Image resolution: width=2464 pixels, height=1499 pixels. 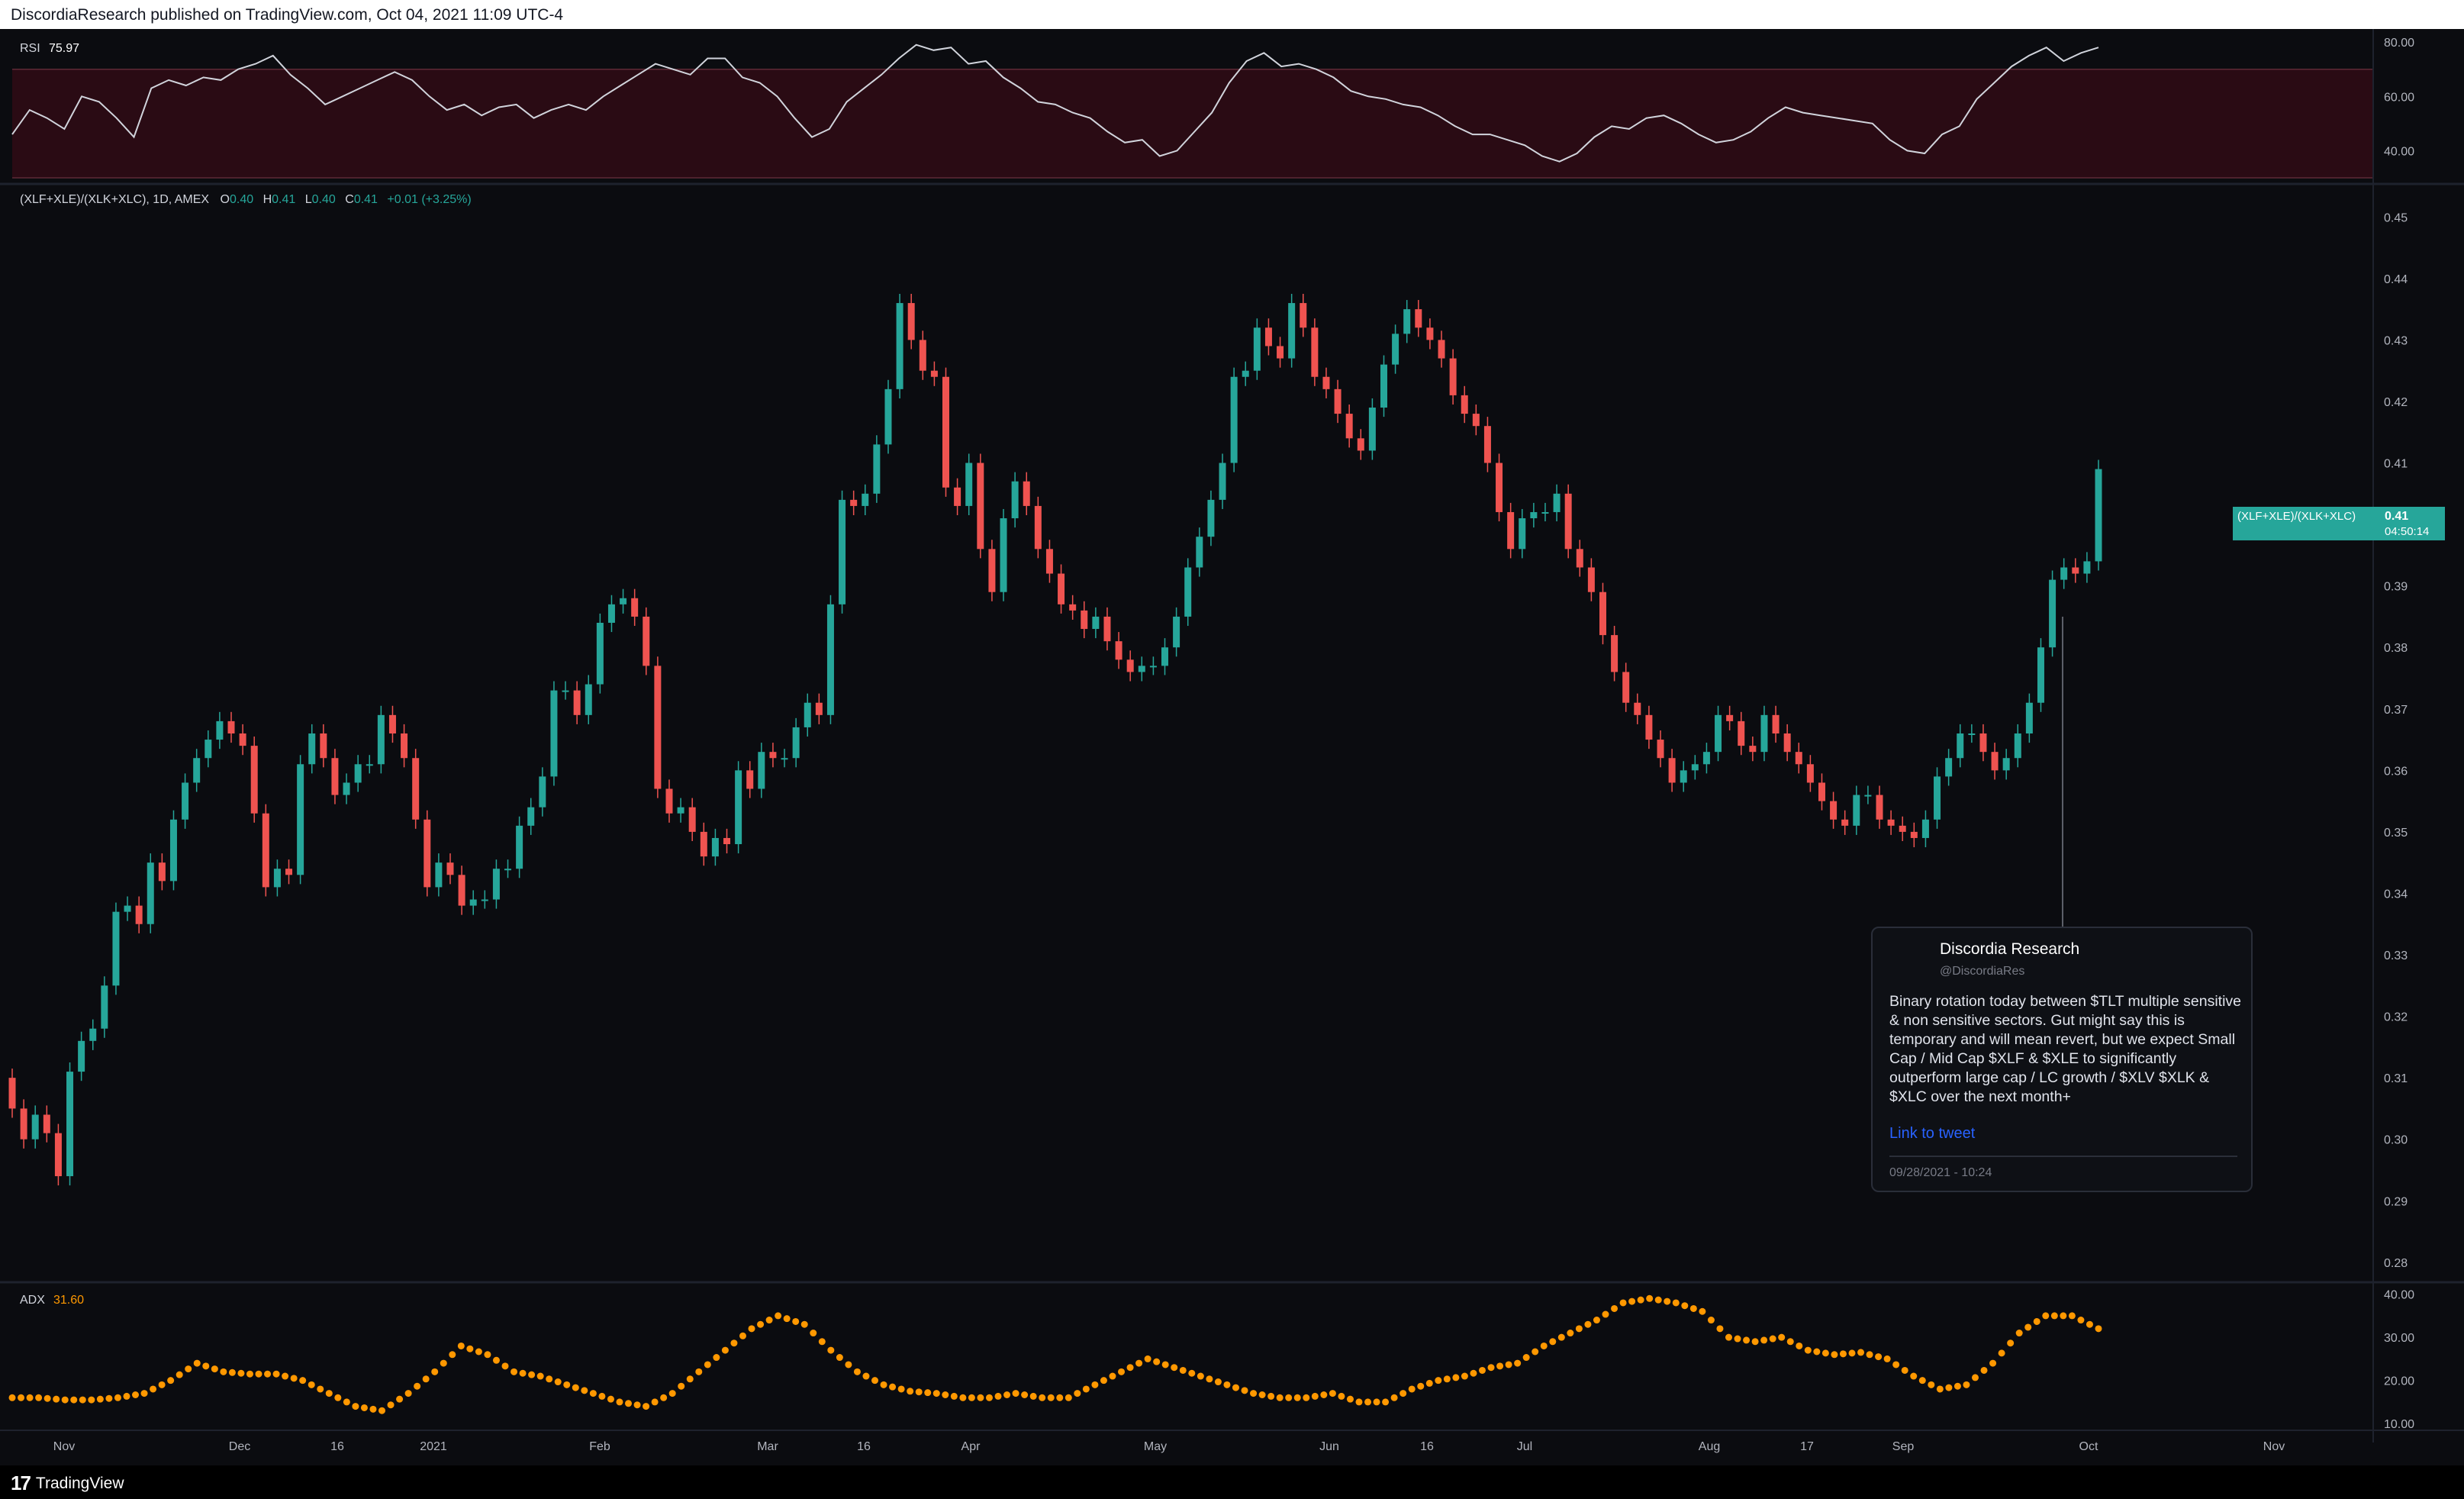 I want to click on price-tick-label: 0.33, so click(x=2396, y=955).